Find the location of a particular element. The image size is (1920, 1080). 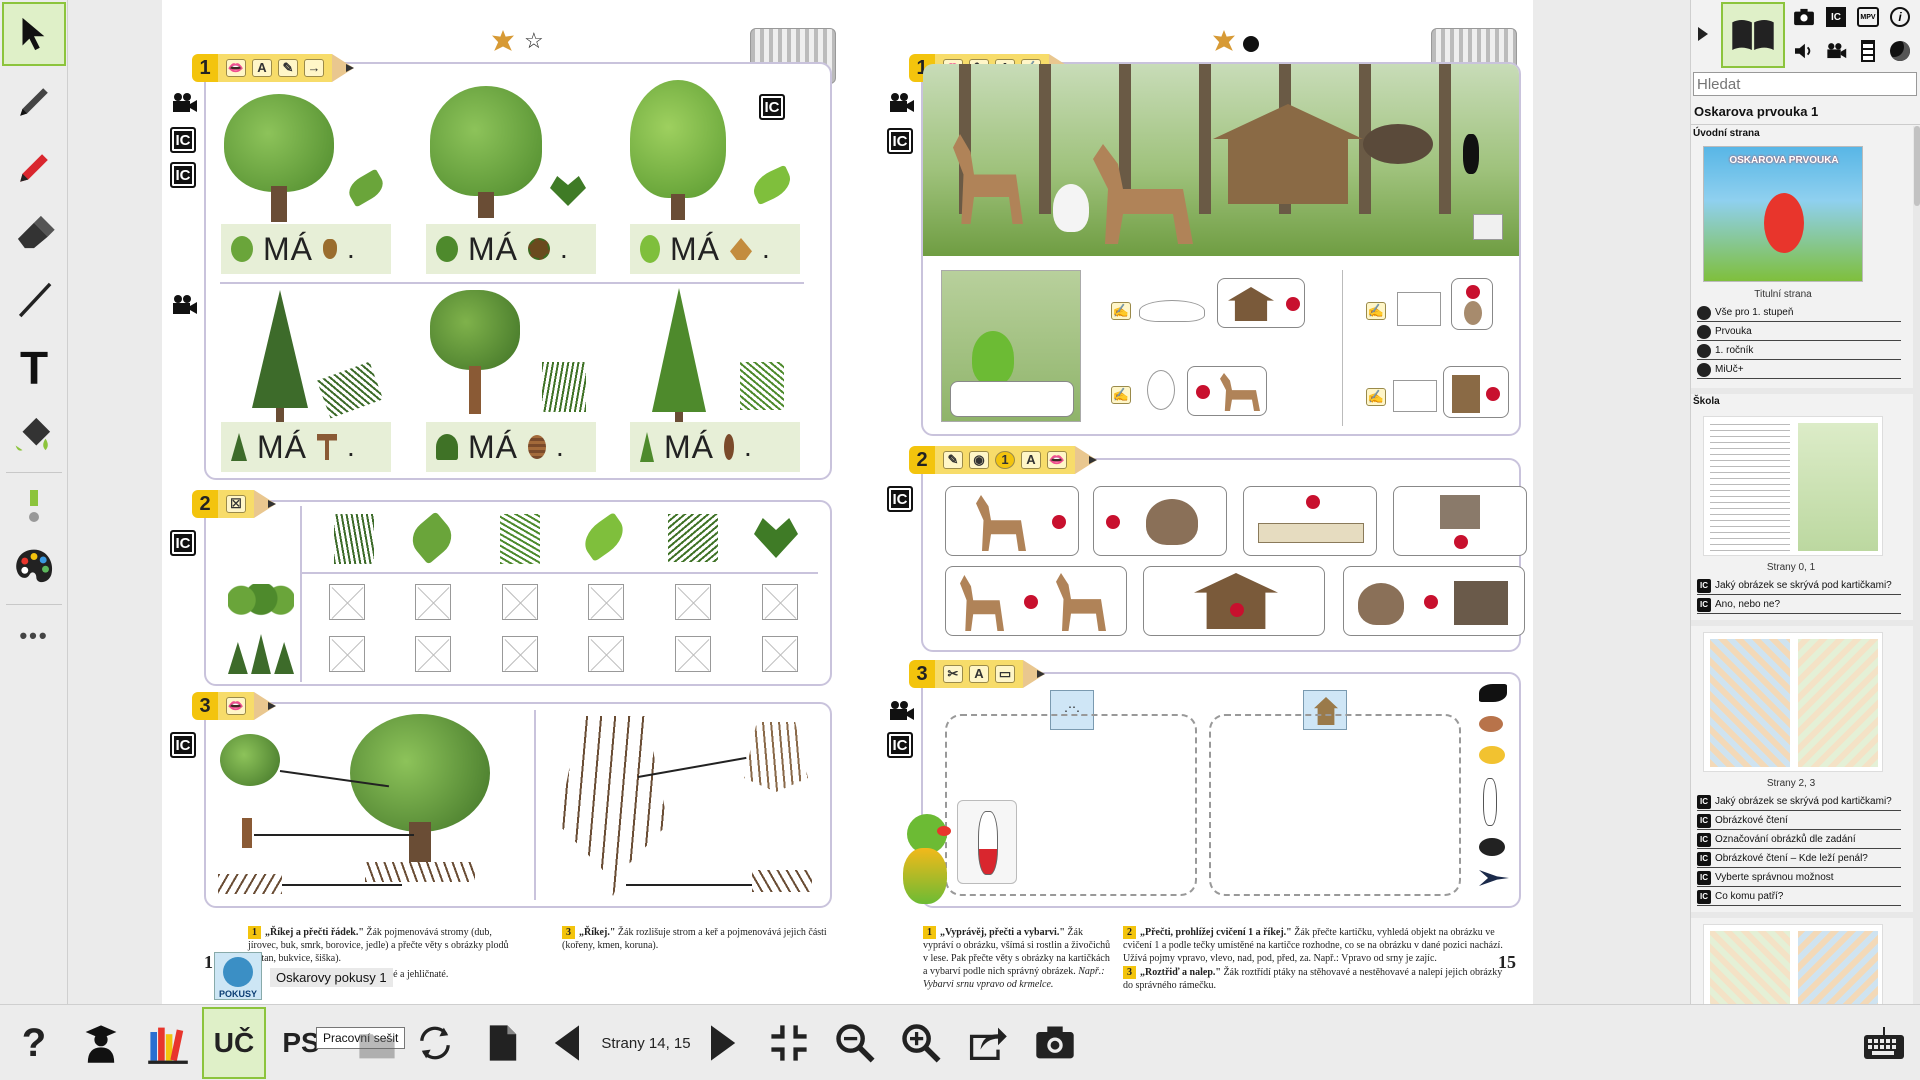

pages-4-5-thumbnail is located at coordinates (1793, 964).